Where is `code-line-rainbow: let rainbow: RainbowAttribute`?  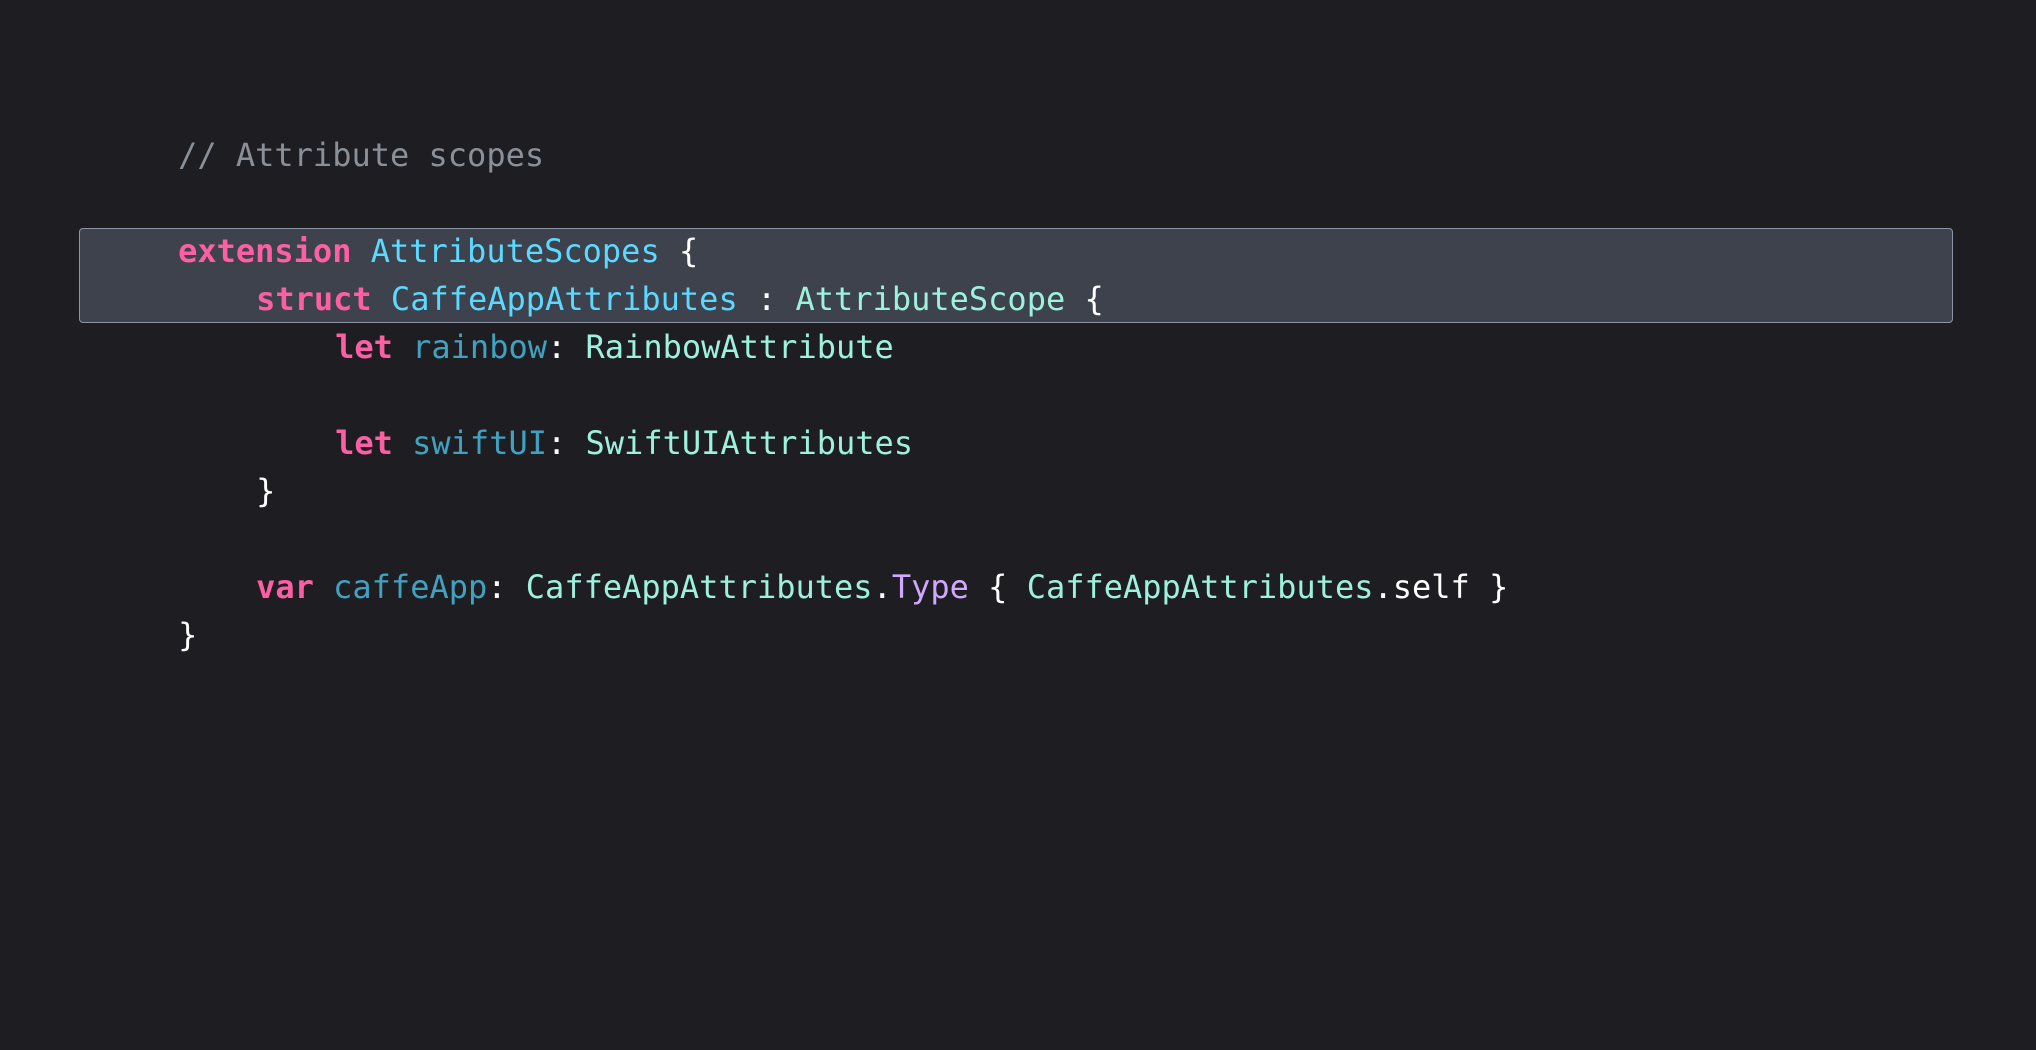 code-line-rainbow: let rainbow: RainbowAttribute is located at coordinates (576, 320).